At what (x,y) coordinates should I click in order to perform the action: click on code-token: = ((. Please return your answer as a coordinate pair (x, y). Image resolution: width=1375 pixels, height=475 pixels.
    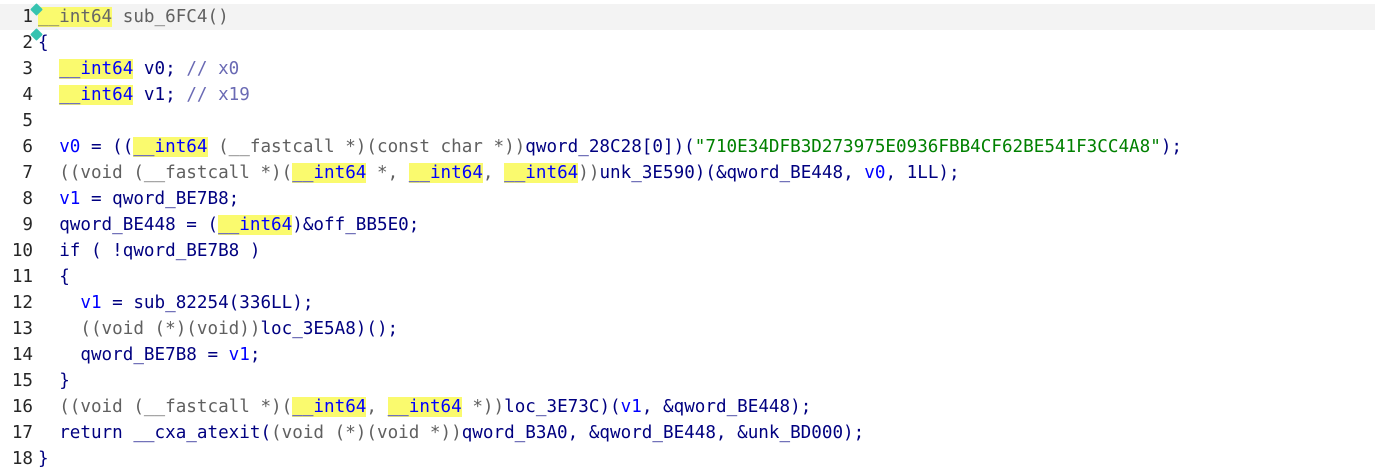
    Looking at the image, I should click on (106, 147).